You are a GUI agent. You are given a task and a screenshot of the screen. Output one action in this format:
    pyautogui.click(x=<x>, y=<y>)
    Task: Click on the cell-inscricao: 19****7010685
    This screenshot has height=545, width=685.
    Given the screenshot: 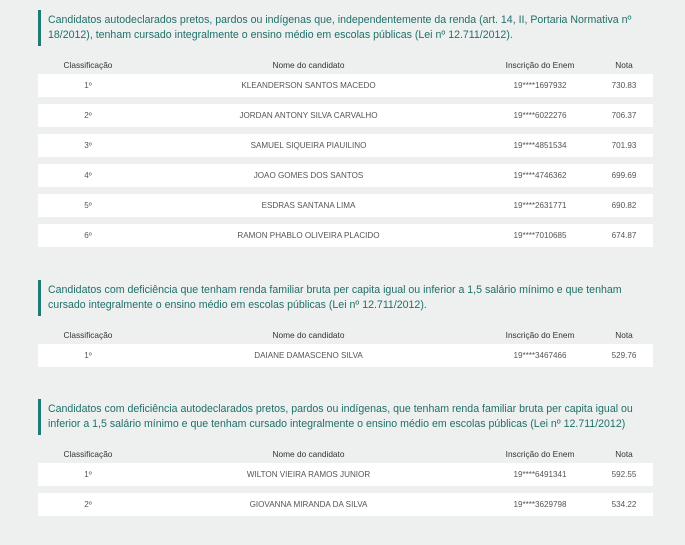 What is the action you would take?
    pyautogui.click(x=540, y=235)
    